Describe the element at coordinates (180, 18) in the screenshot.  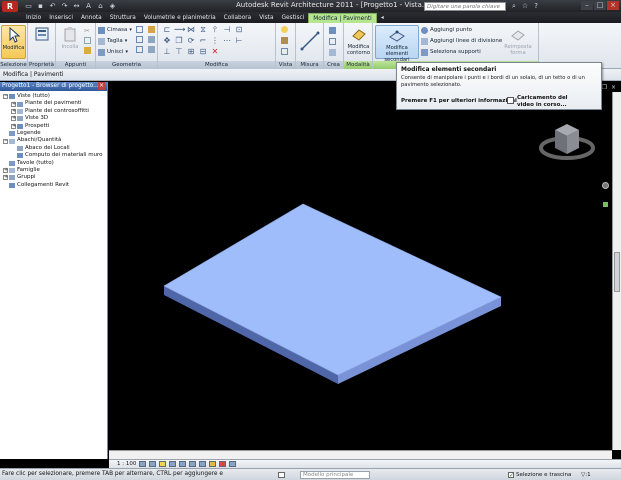
I see `tab-volumetrie: Volumetrie e planimetria` at that location.